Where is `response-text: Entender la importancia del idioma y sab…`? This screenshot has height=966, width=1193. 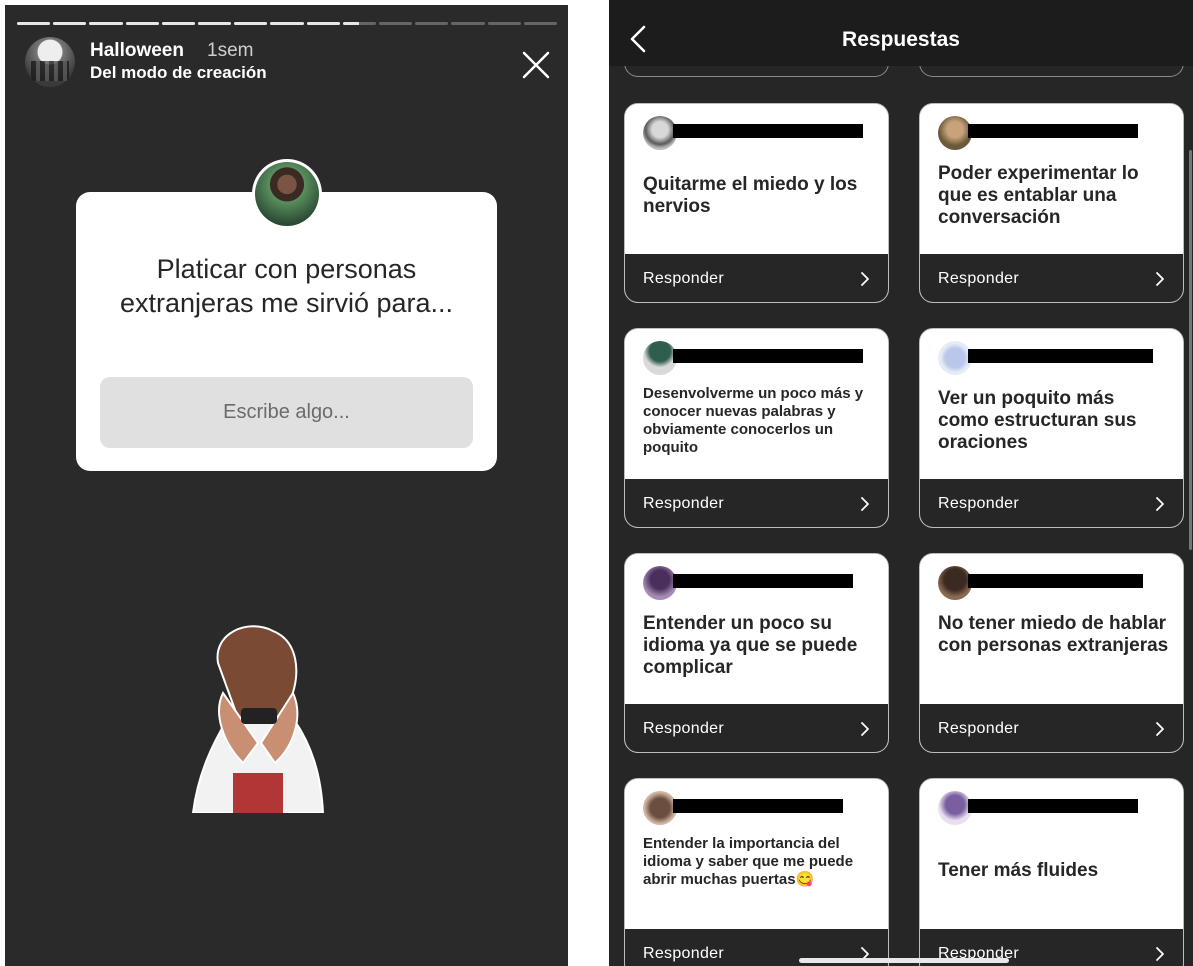 response-text: Entender la importancia del idioma y sab… is located at coordinates (748, 861).